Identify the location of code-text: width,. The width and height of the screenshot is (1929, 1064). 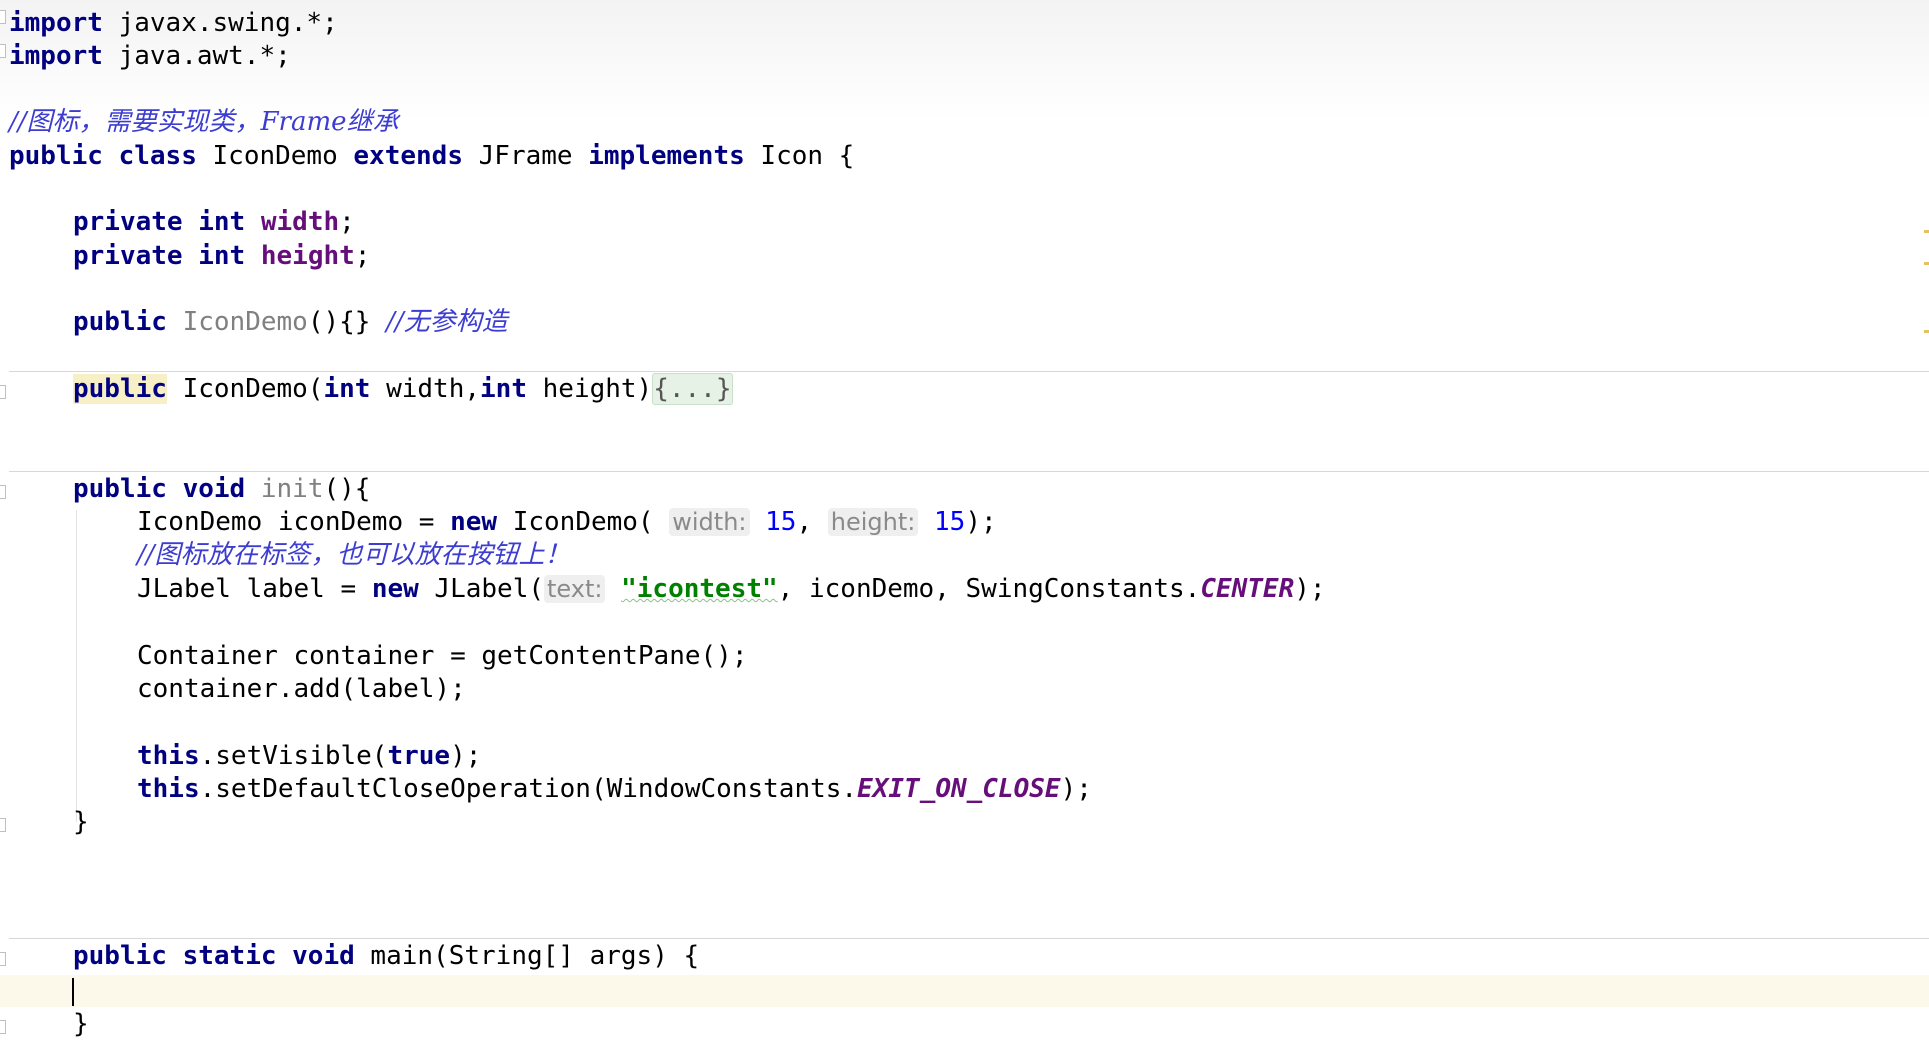
(425, 389).